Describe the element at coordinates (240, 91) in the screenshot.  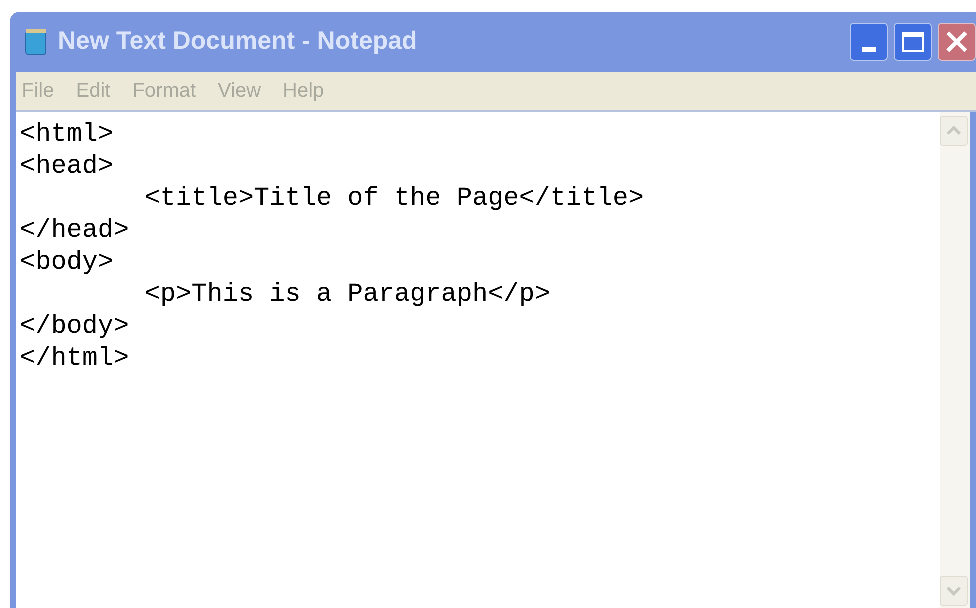
I see `menu-item: View` at that location.